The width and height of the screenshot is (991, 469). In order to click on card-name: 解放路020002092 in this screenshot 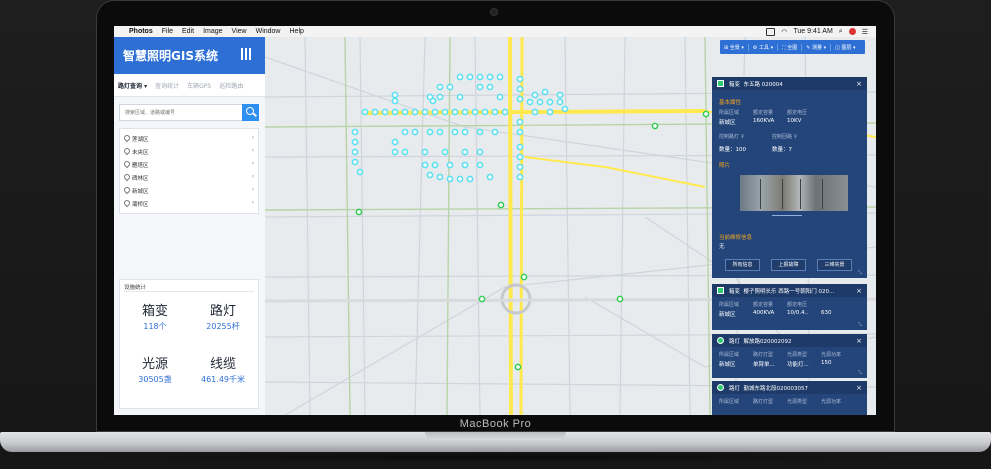, I will do `click(767, 341)`.